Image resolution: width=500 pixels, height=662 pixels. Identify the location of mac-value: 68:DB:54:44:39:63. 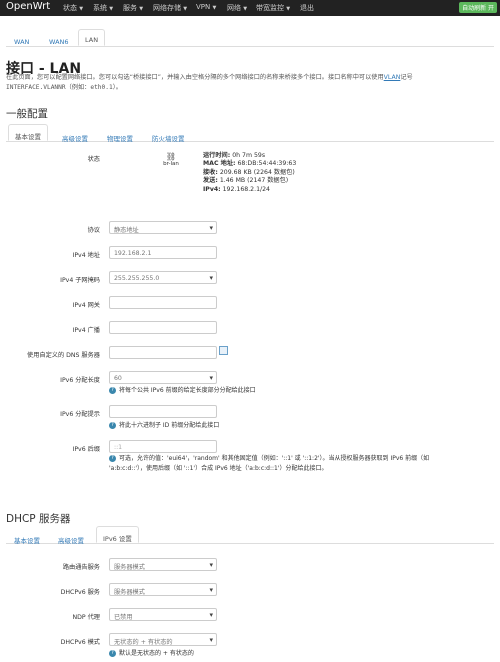
(267, 164).